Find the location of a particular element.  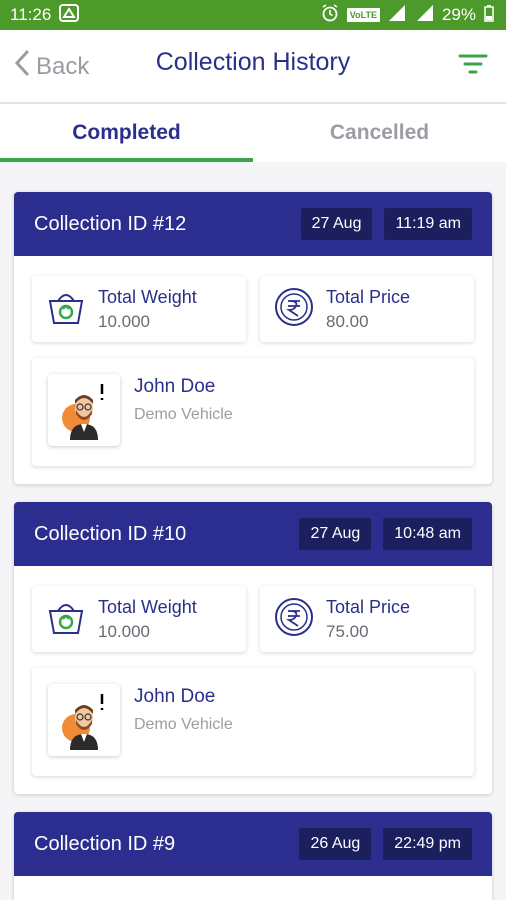

total-price-value: 75.00 is located at coordinates (347, 631).